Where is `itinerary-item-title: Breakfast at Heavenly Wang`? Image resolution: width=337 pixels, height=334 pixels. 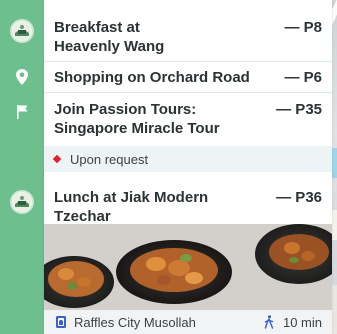
itinerary-item-title: Breakfast at Heavenly Wang is located at coordinates (109, 37).